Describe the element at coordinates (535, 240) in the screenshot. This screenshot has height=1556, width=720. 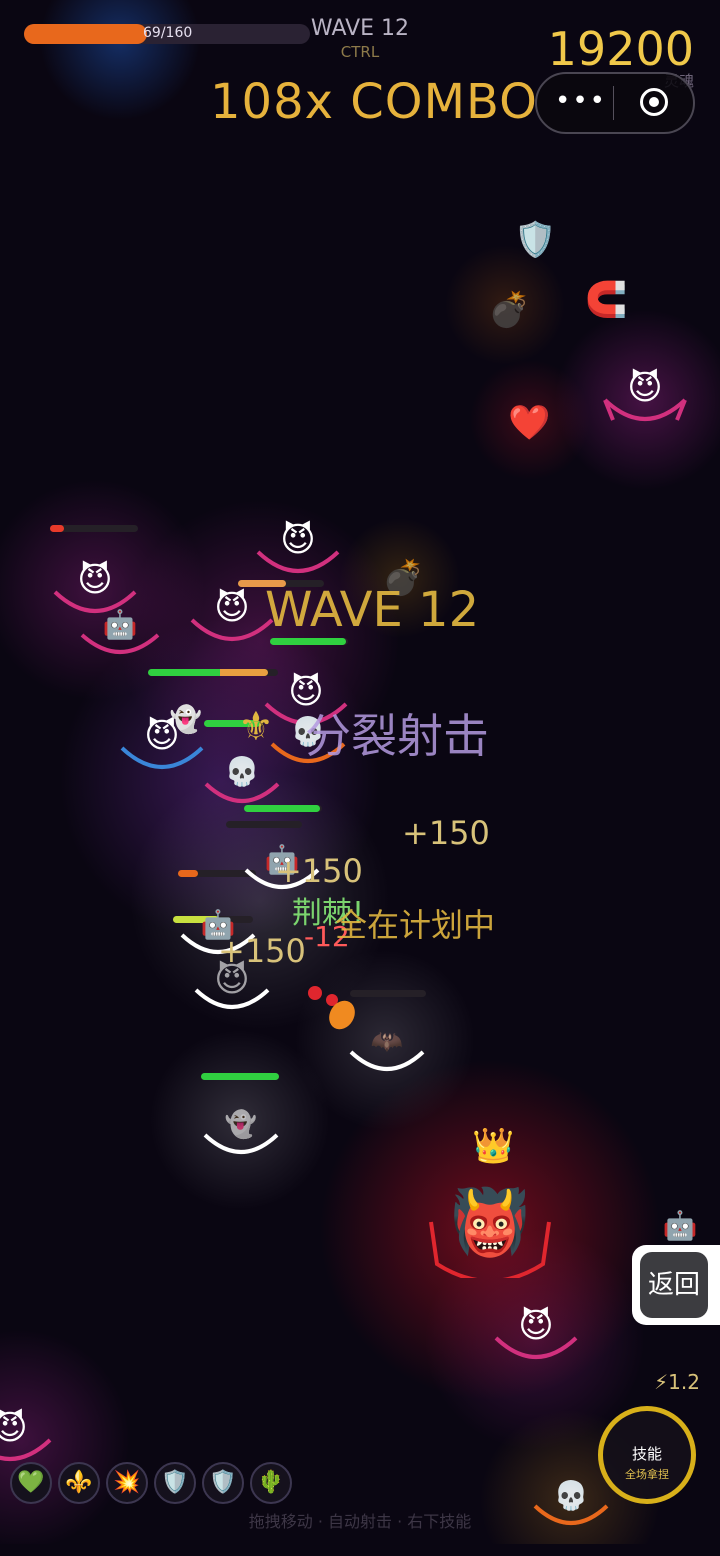
I see `shield-pickup-icon: 🛡️` at that location.